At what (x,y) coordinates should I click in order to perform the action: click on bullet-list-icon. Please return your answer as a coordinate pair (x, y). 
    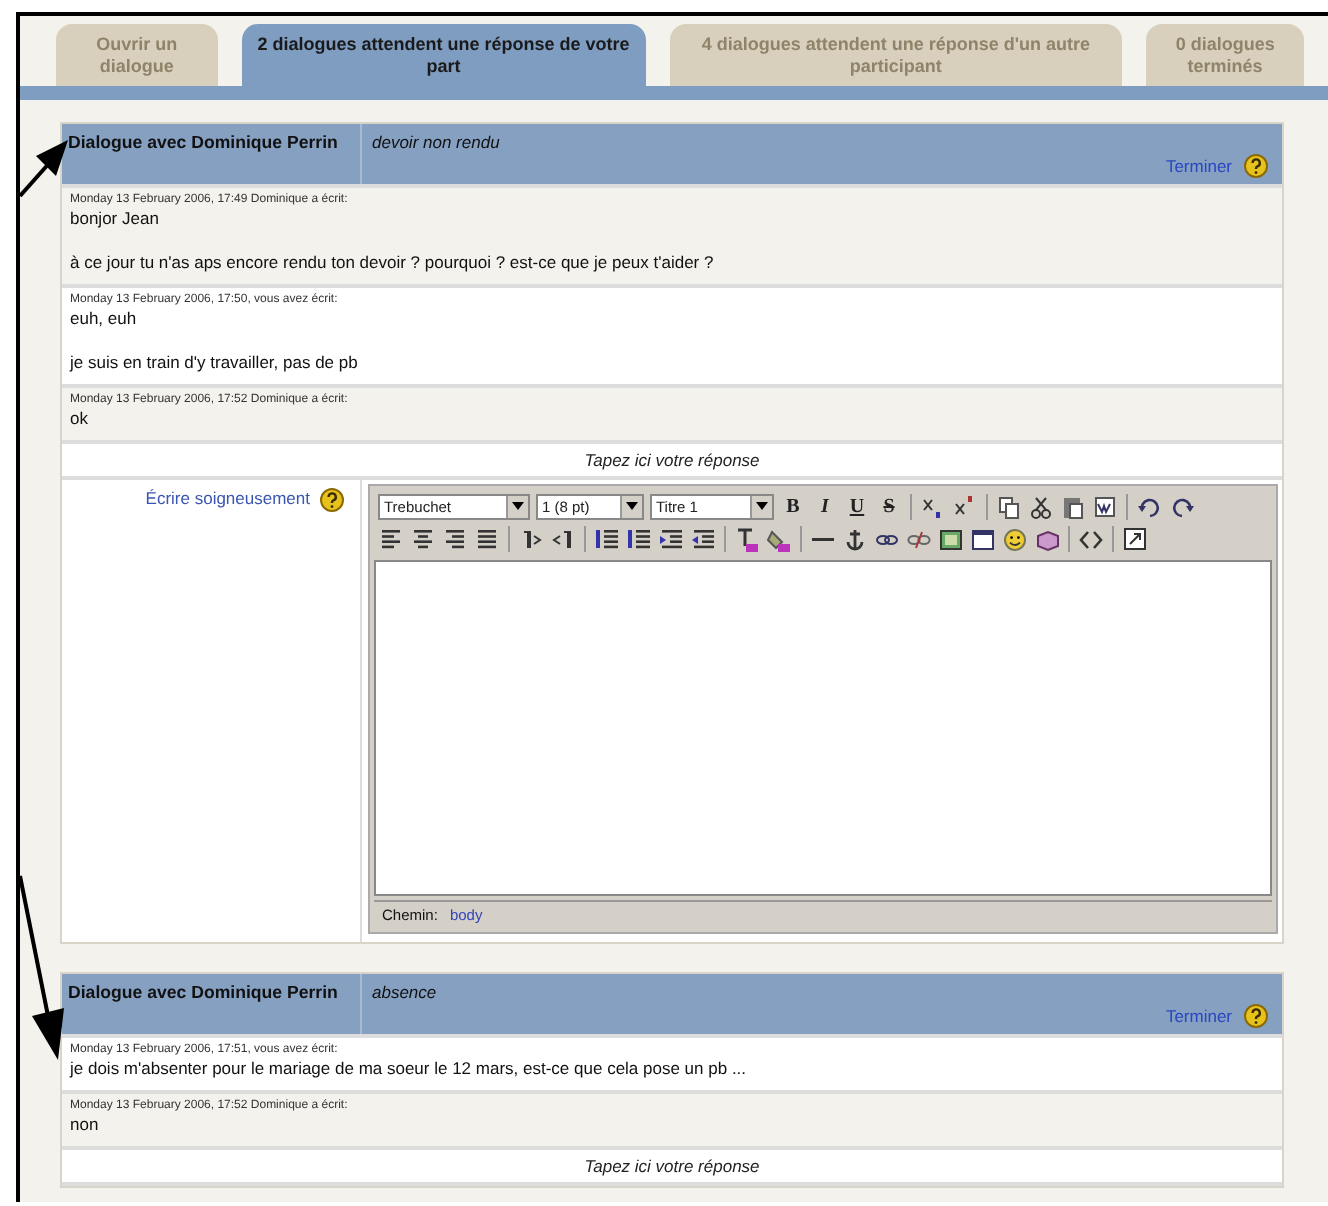
    Looking at the image, I should click on (639, 538).